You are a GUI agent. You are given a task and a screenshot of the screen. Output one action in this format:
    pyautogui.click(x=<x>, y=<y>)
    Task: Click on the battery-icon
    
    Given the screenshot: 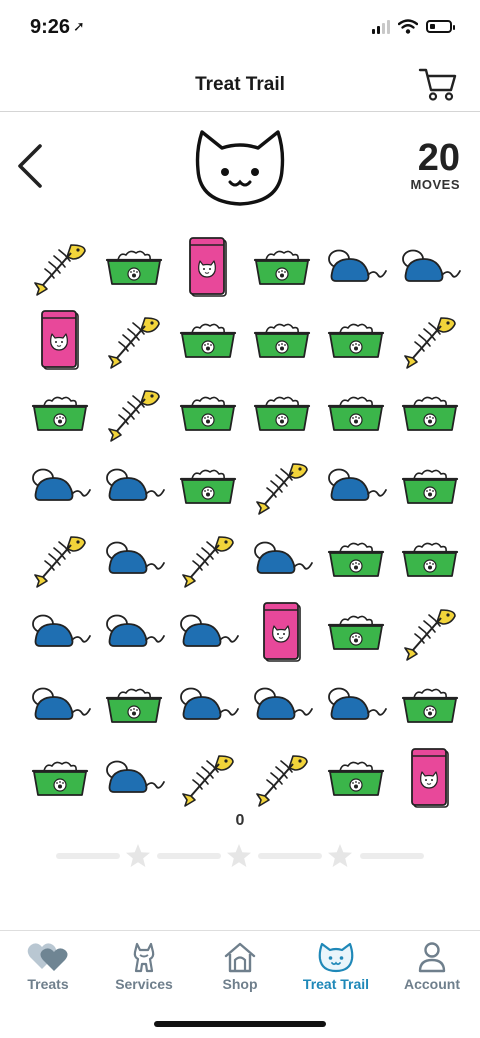 What is the action you would take?
    pyautogui.click(x=440, y=26)
    